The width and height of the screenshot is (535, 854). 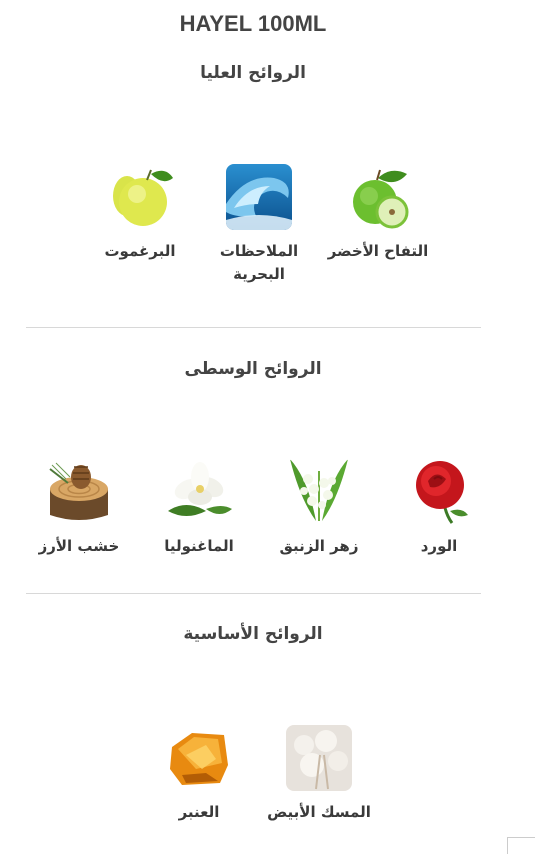 I want to click on corner-widget, so click(x=521, y=845).